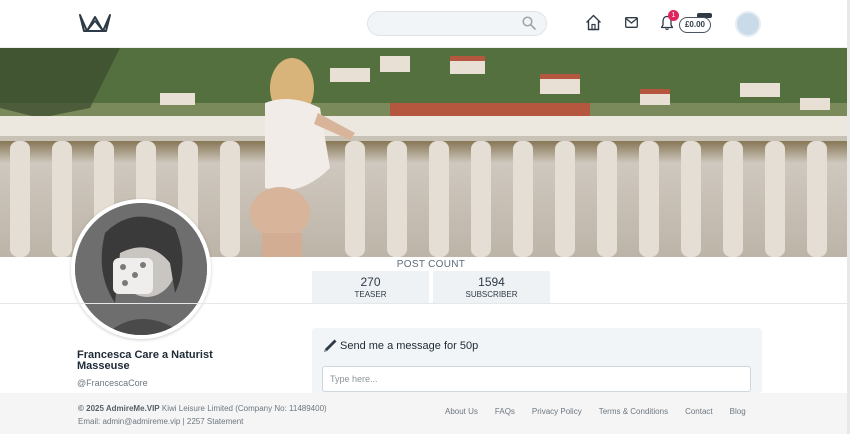 This screenshot has height=434, width=850. Describe the element at coordinates (536, 379) in the screenshot. I see `message-input` at that location.